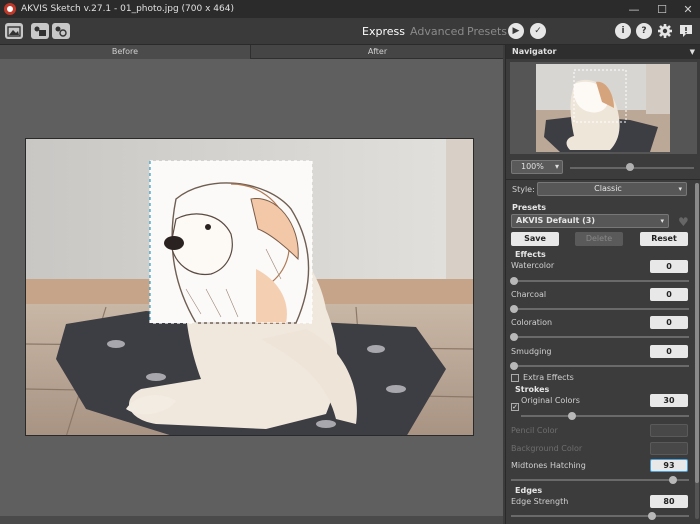  Describe the element at coordinates (514, 337) in the screenshot. I see `coloration-slider-handle` at that location.